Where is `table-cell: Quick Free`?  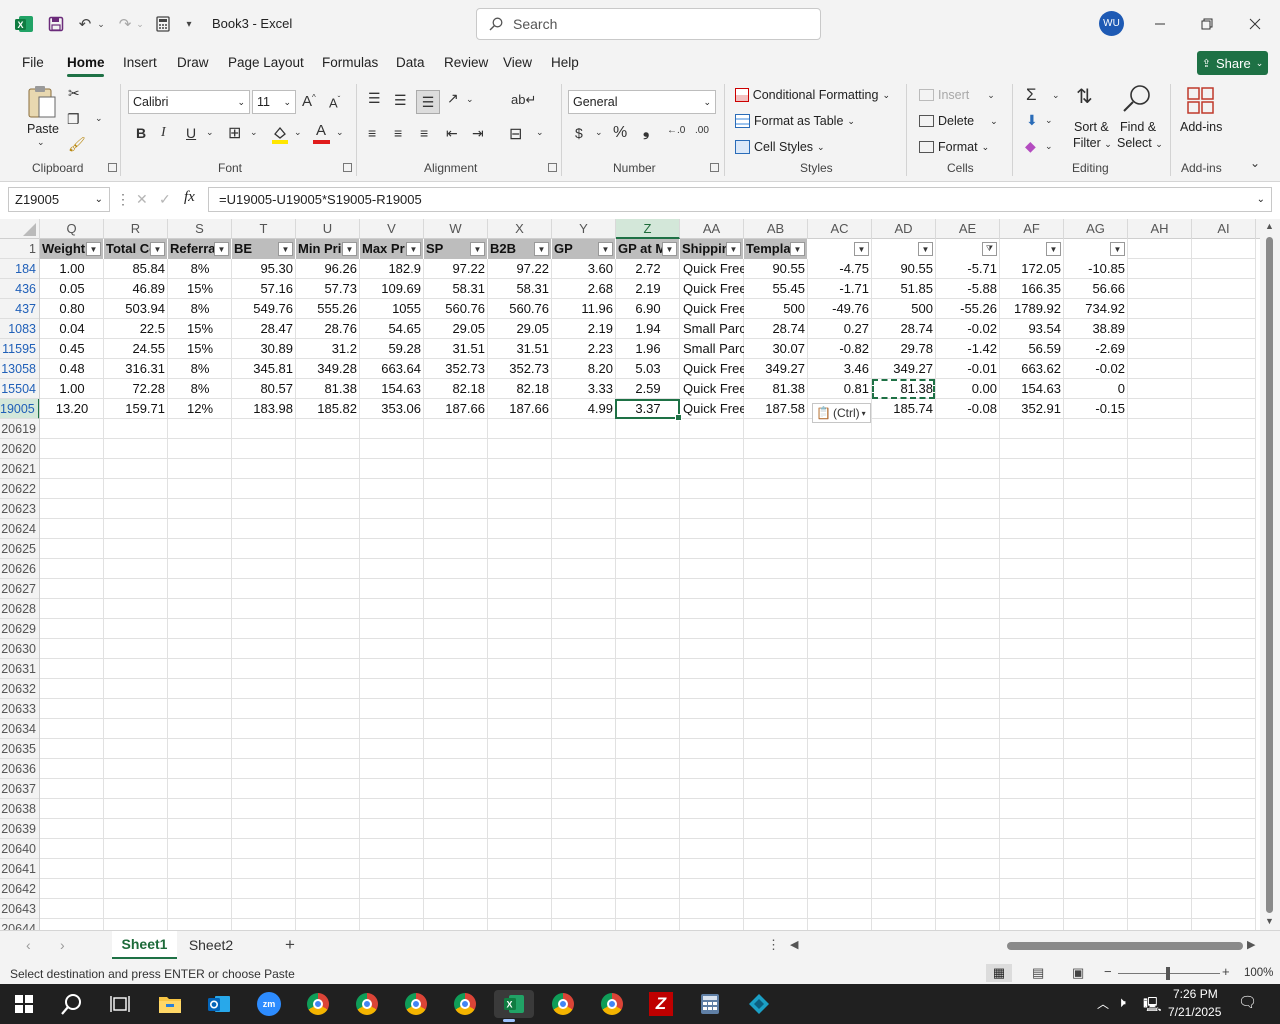
table-cell: Quick Free is located at coordinates (712, 389).